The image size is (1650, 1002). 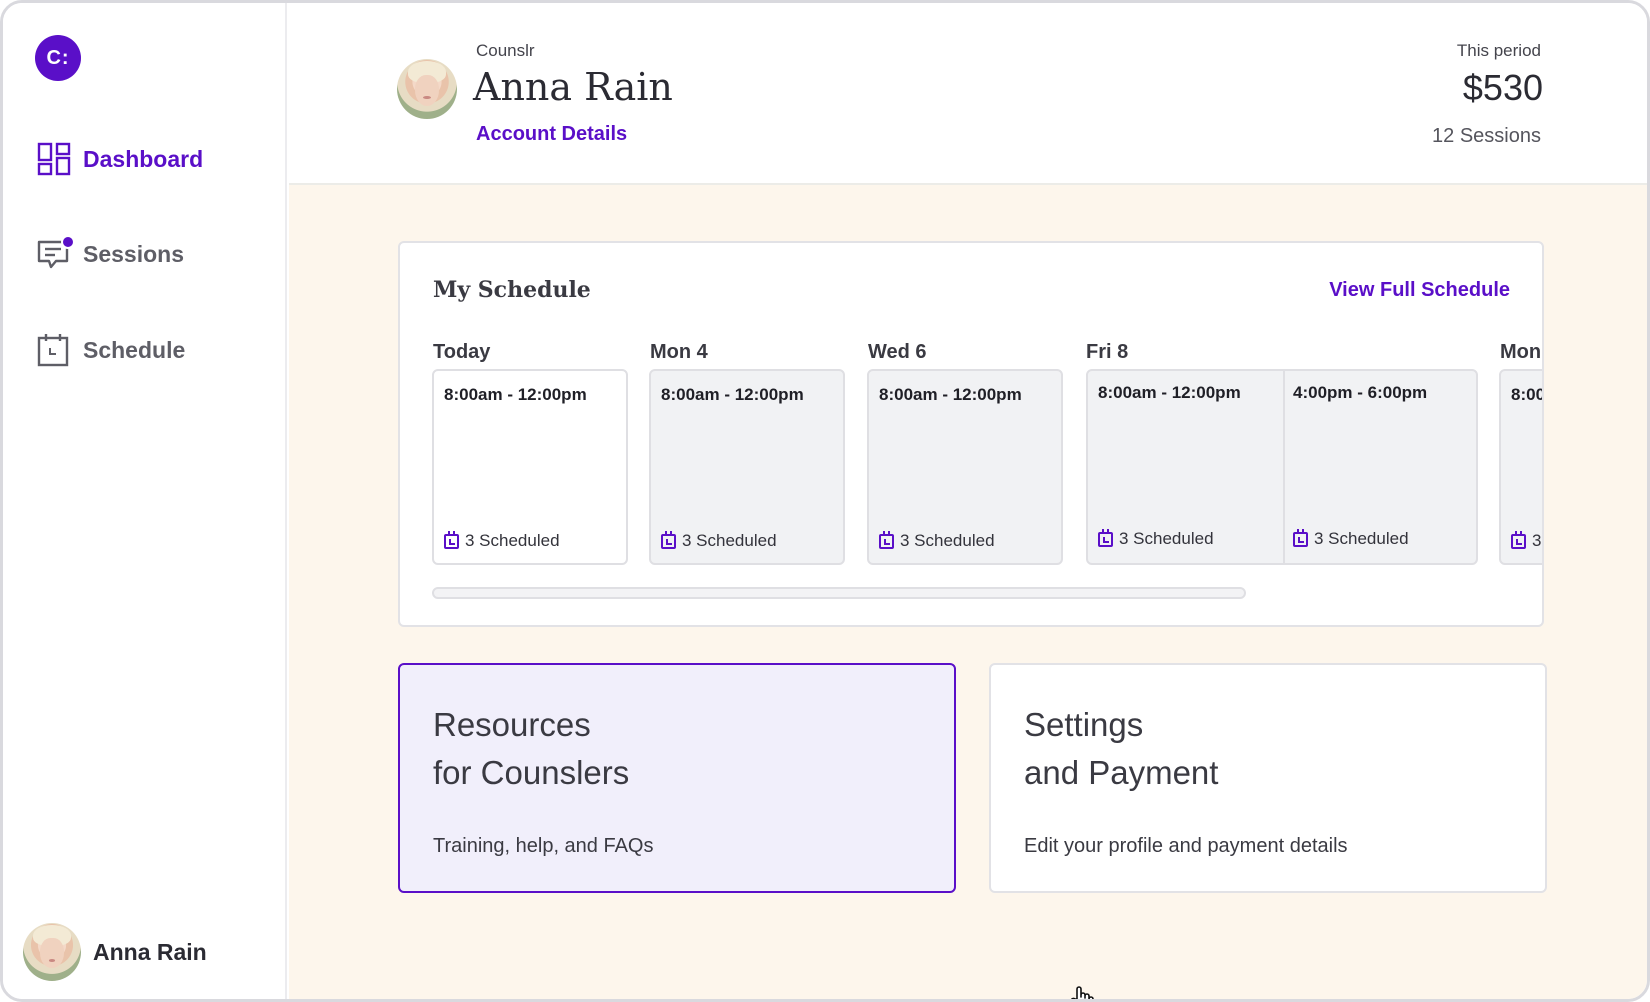 What do you see at coordinates (839, 593) in the screenshot?
I see `schedule-scrollbar` at bounding box center [839, 593].